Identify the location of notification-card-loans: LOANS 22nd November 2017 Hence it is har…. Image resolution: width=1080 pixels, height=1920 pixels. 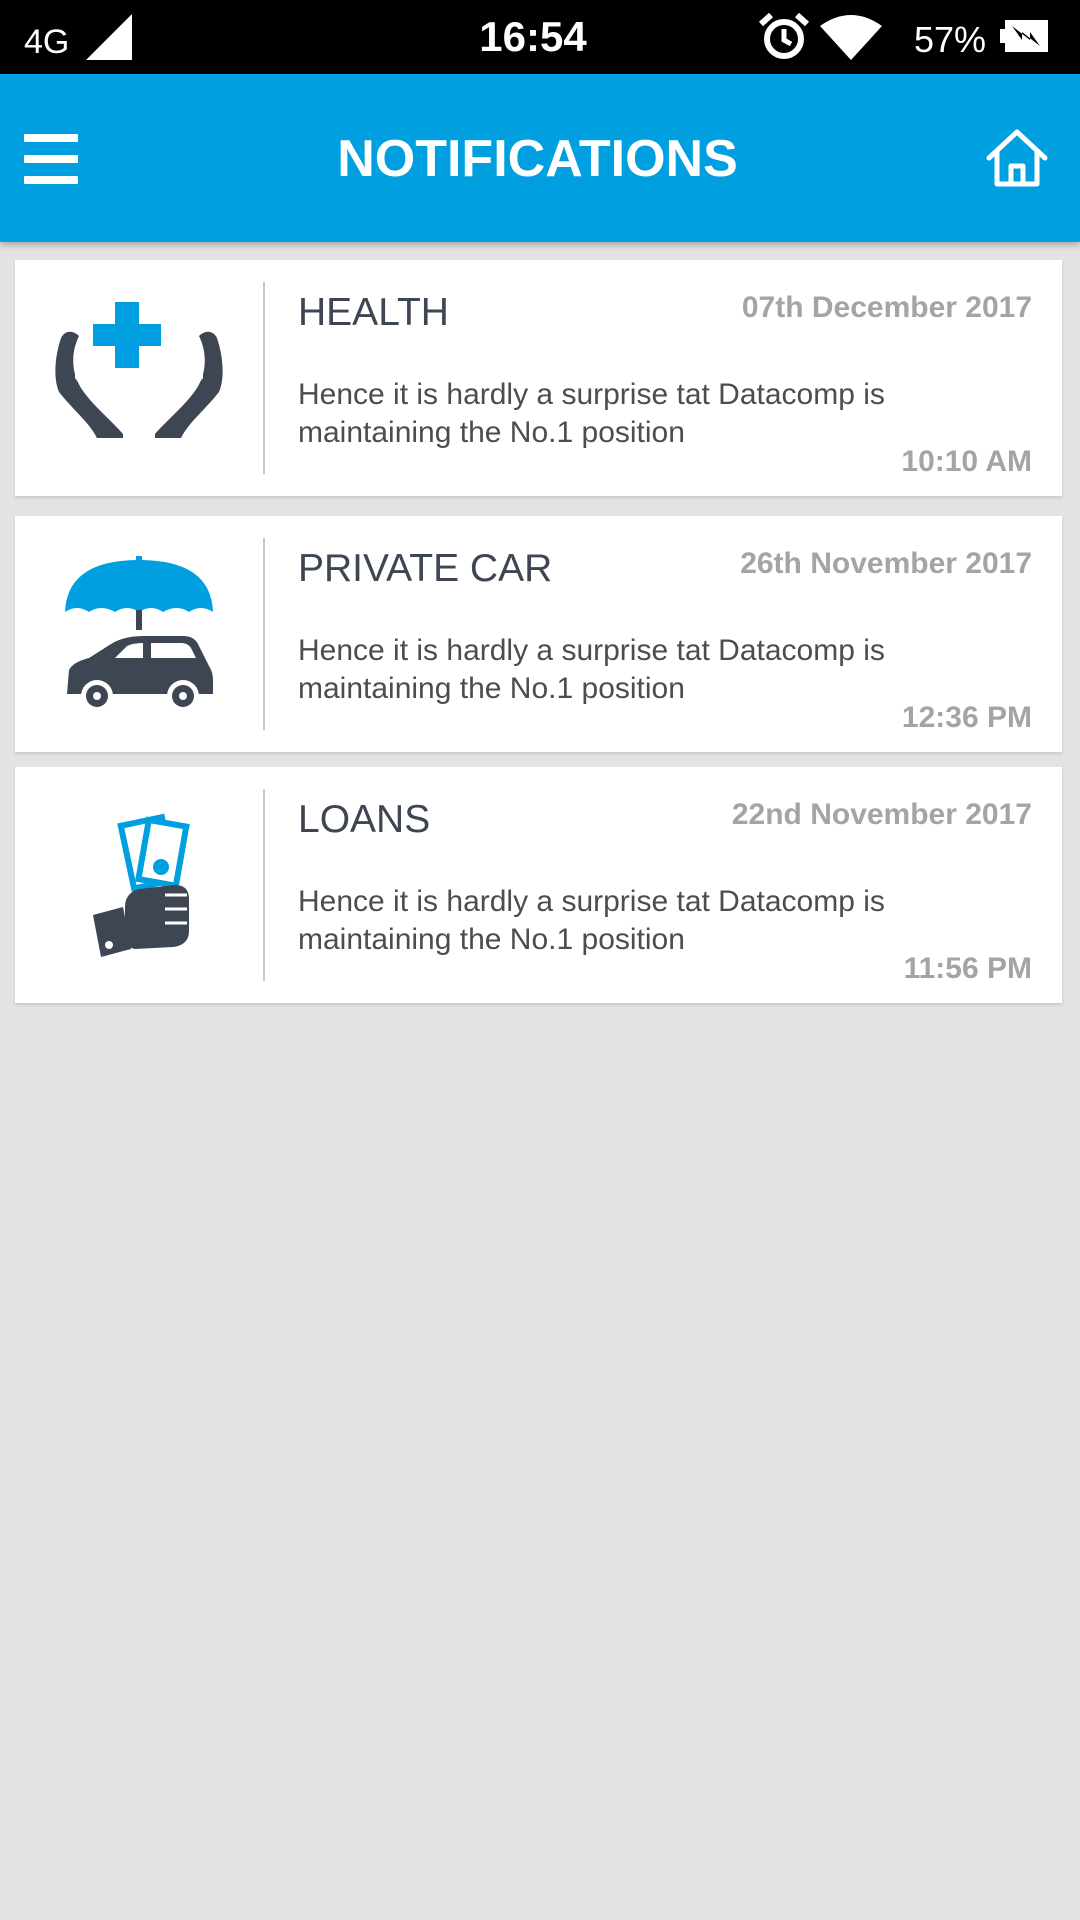
(538, 885).